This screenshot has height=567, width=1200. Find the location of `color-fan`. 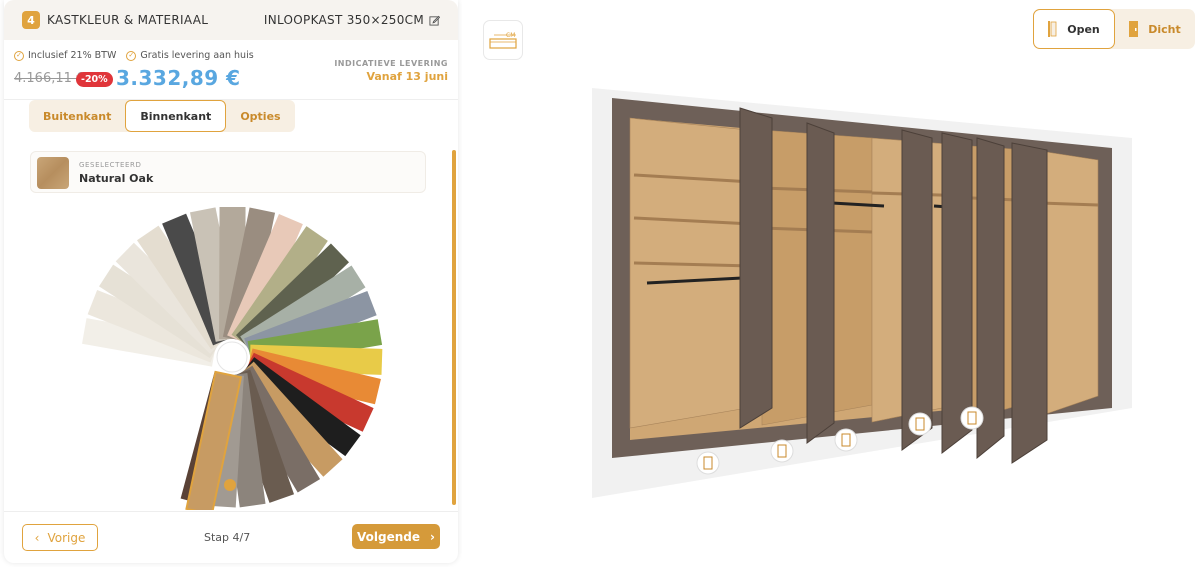

color-fan is located at coordinates (232, 358).